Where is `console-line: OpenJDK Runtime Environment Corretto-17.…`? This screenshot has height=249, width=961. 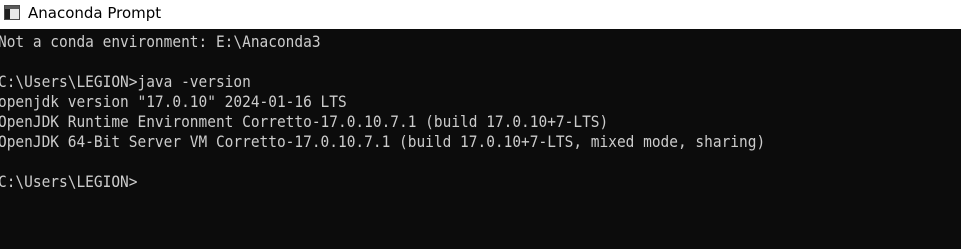
console-line: OpenJDK Runtime Environment Corretto-17.… is located at coordinates (304, 121).